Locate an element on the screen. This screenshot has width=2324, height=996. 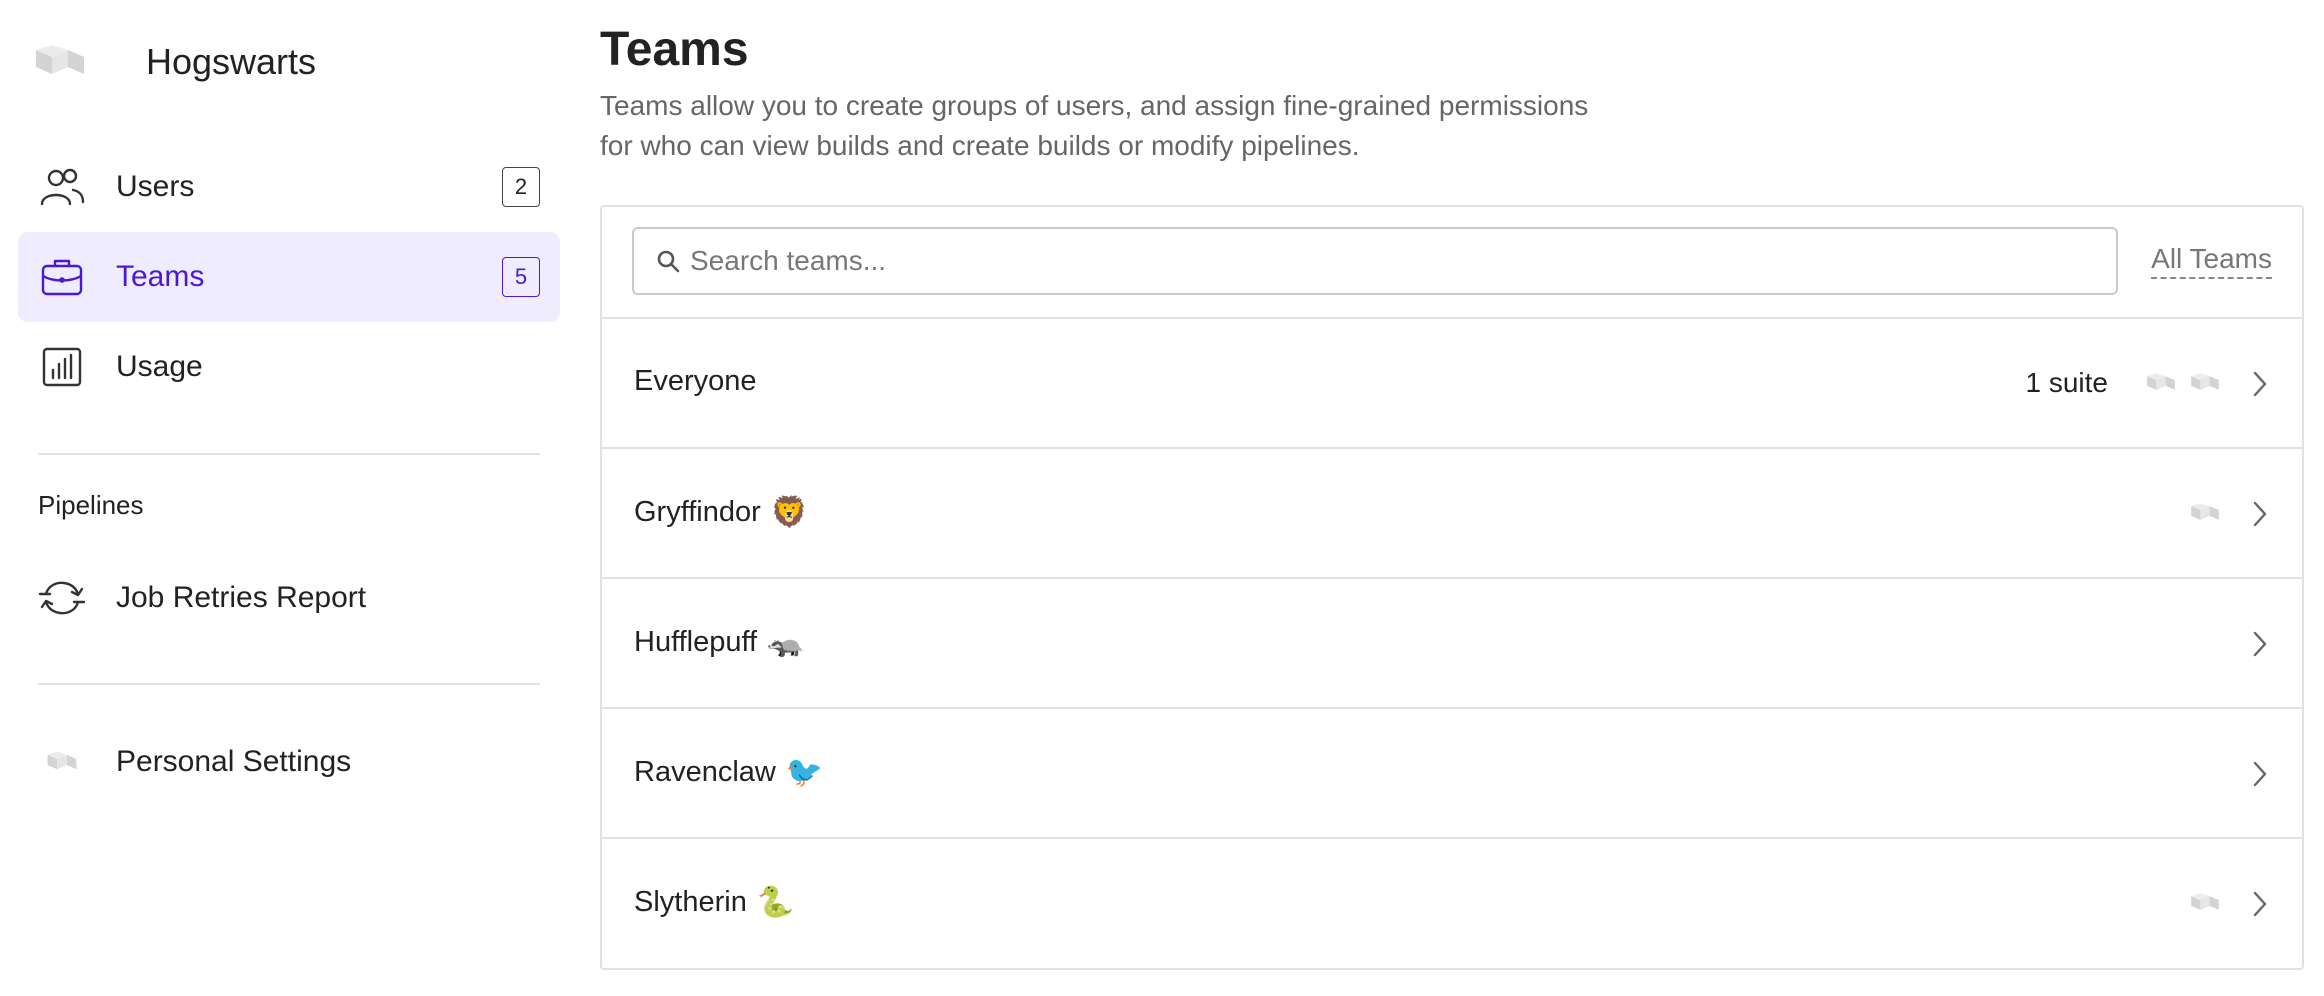
teams-panel-header: All Teams is located at coordinates (1452, 263).